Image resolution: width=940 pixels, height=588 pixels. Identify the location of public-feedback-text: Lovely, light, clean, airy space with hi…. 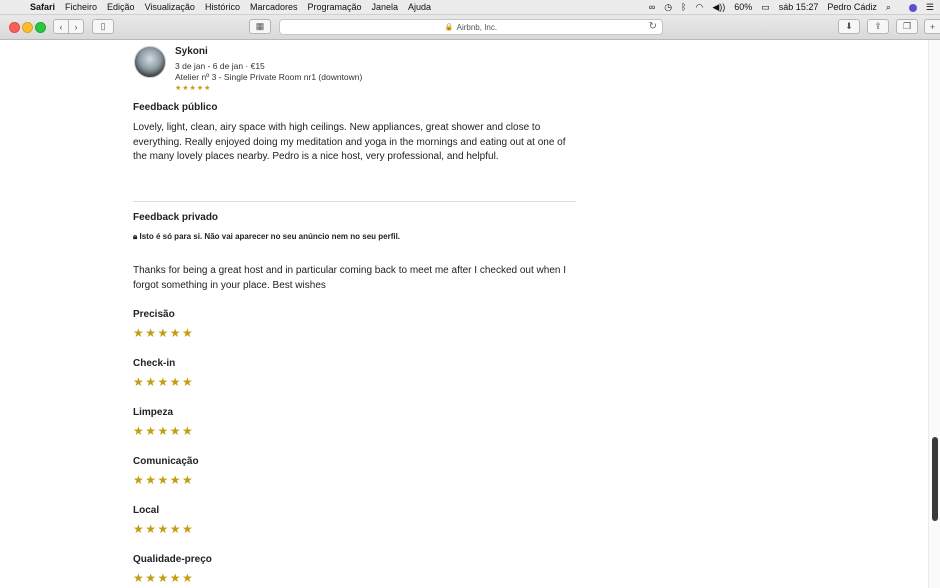
(349, 142).